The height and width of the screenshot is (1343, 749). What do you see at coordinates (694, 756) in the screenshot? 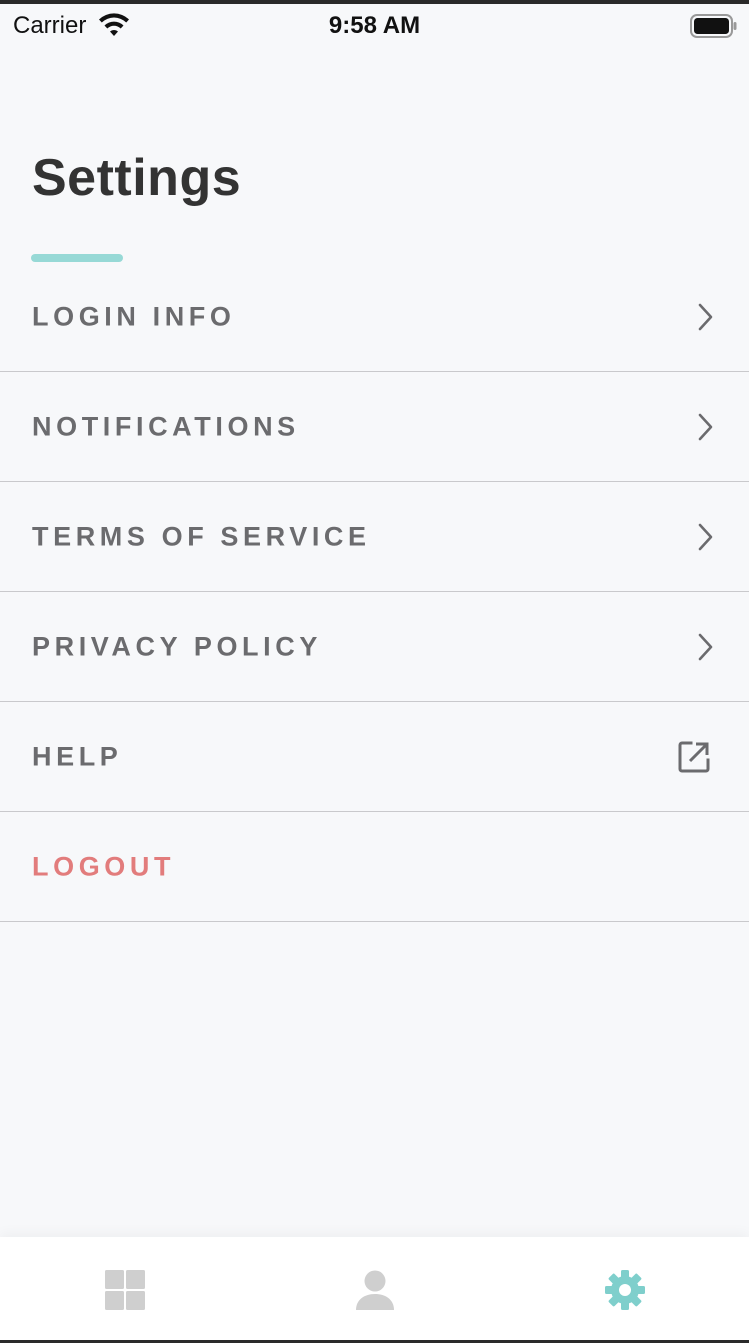
I see `external-link-icon` at bounding box center [694, 756].